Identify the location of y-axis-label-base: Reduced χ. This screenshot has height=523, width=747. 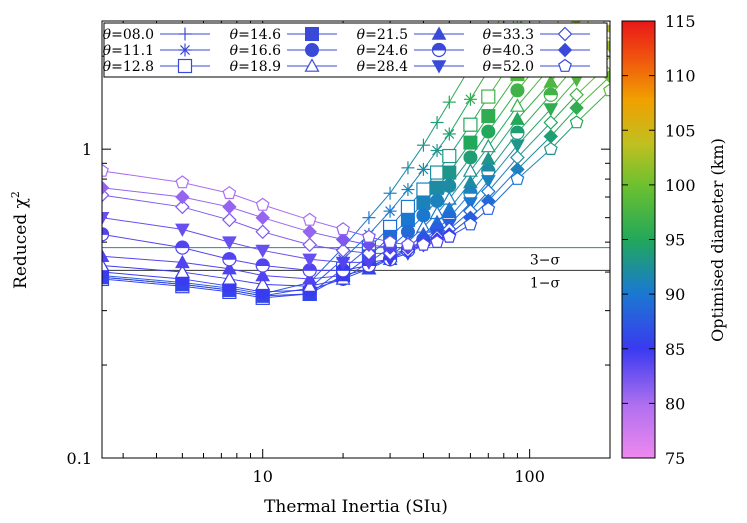
(21, 243).